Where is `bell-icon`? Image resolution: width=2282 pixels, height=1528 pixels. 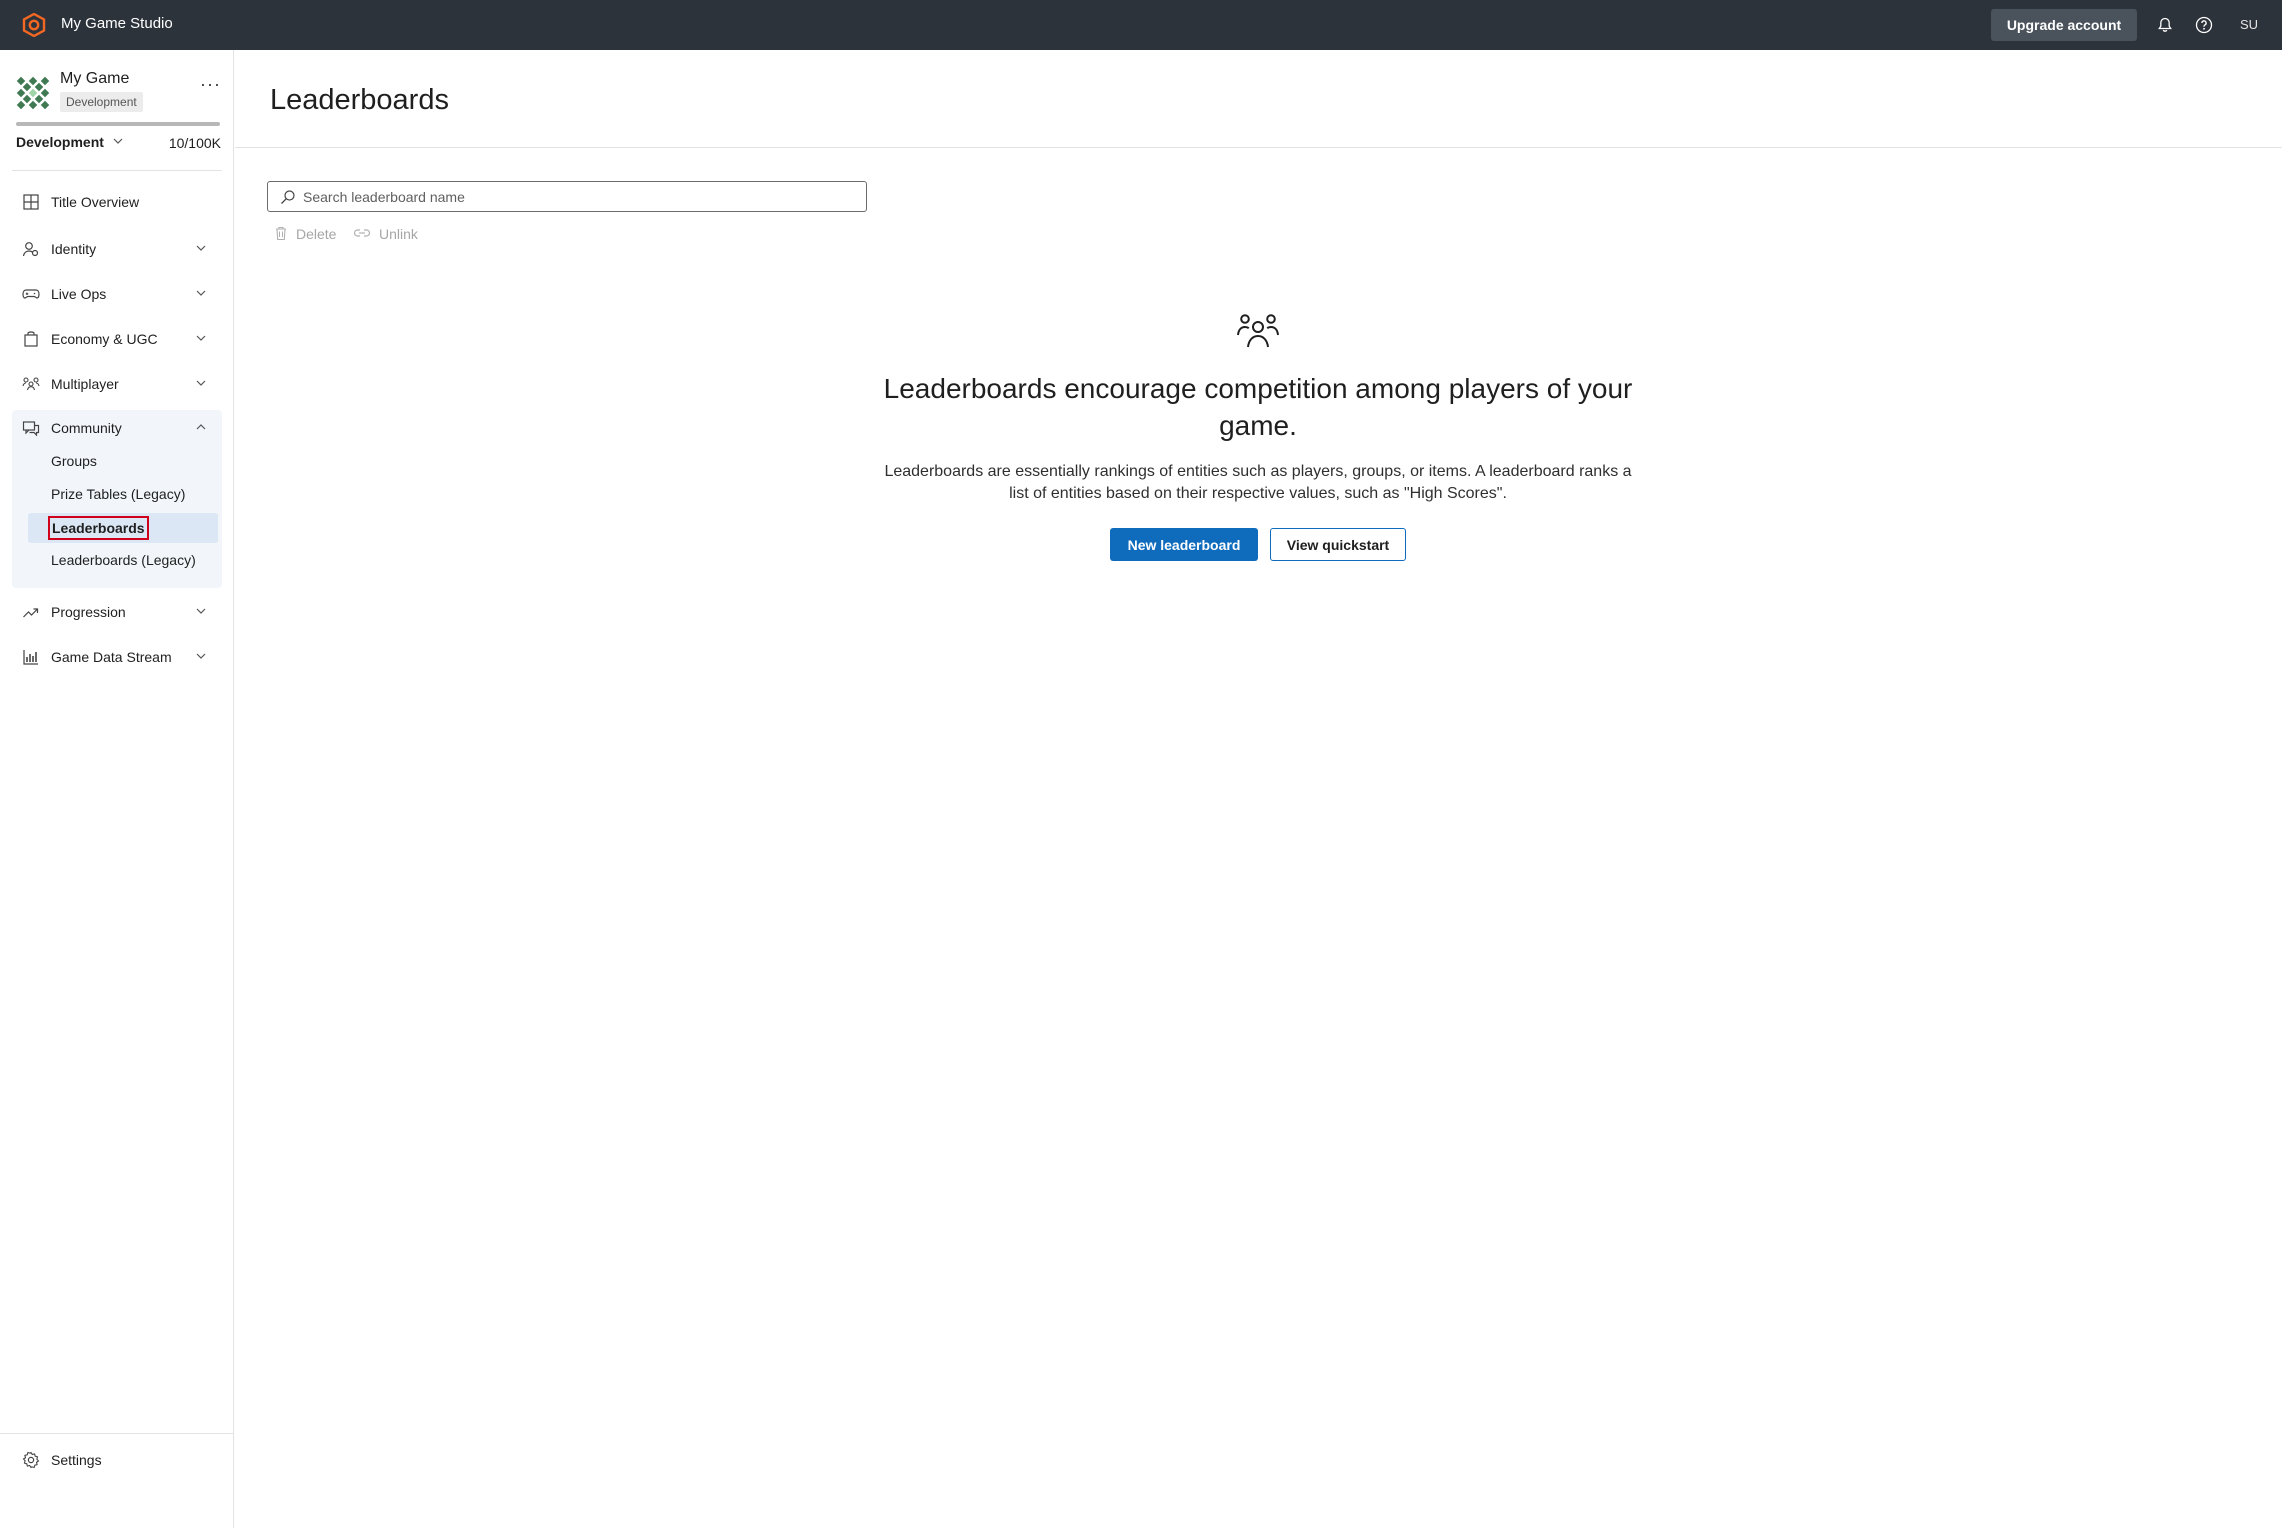
bell-icon is located at coordinates (2165, 25).